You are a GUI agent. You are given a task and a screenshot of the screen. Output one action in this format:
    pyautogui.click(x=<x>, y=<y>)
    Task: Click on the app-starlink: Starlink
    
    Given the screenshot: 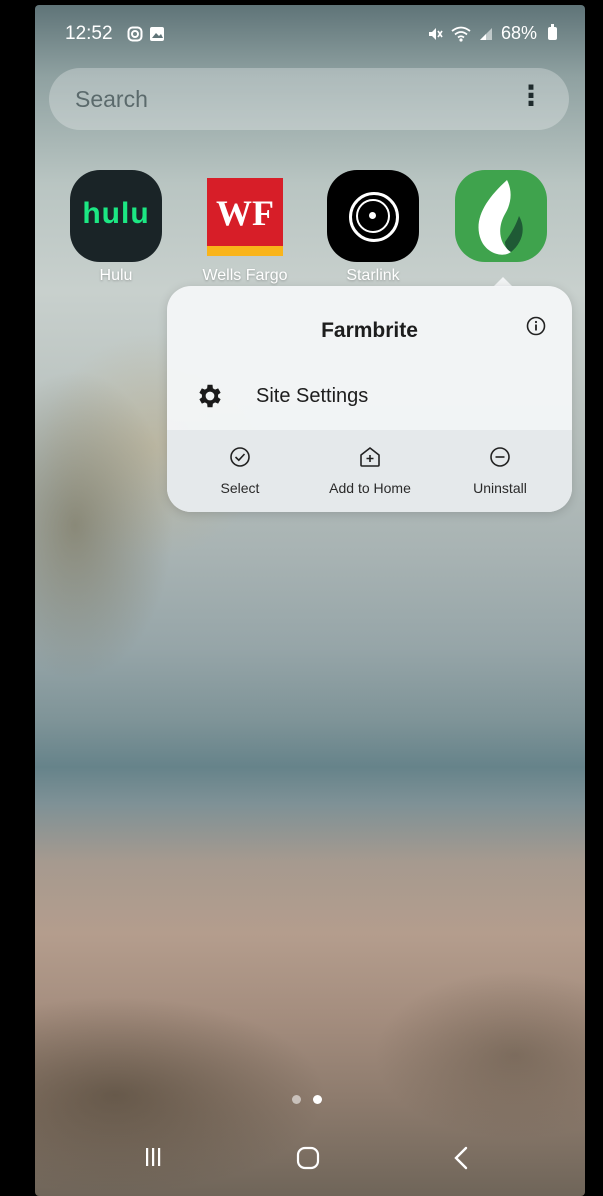 What is the action you would take?
    pyautogui.click(x=373, y=227)
    